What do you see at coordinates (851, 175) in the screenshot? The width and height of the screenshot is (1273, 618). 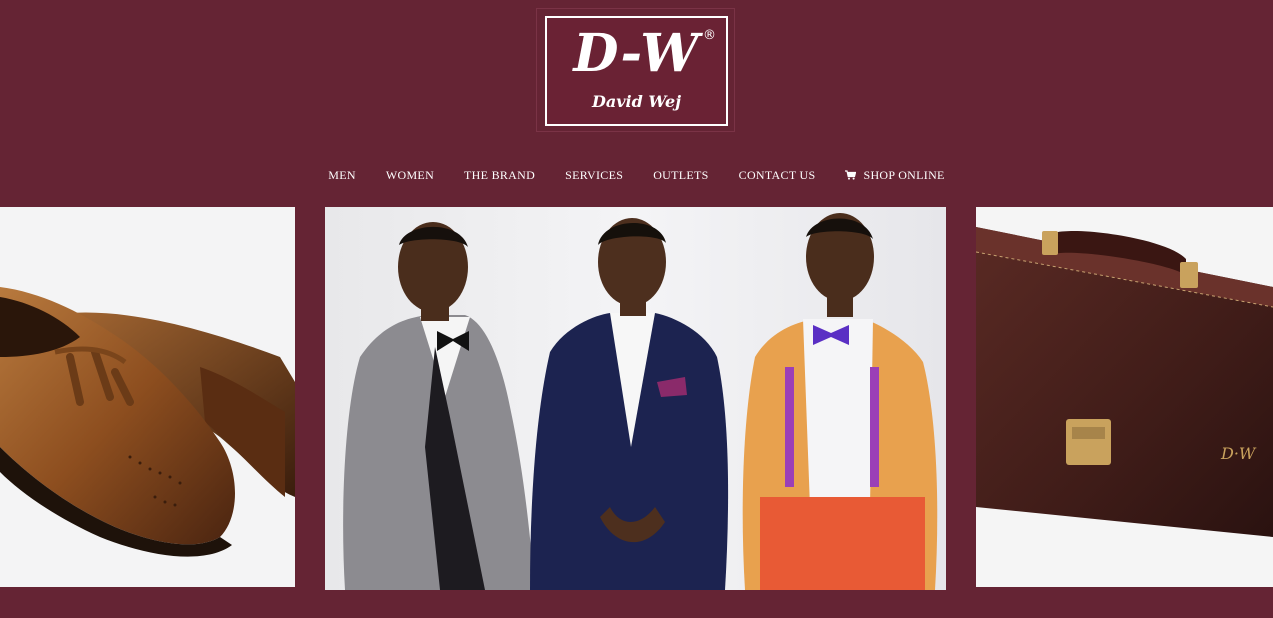 I see `cart-icon` at bounding box center [851, 175].